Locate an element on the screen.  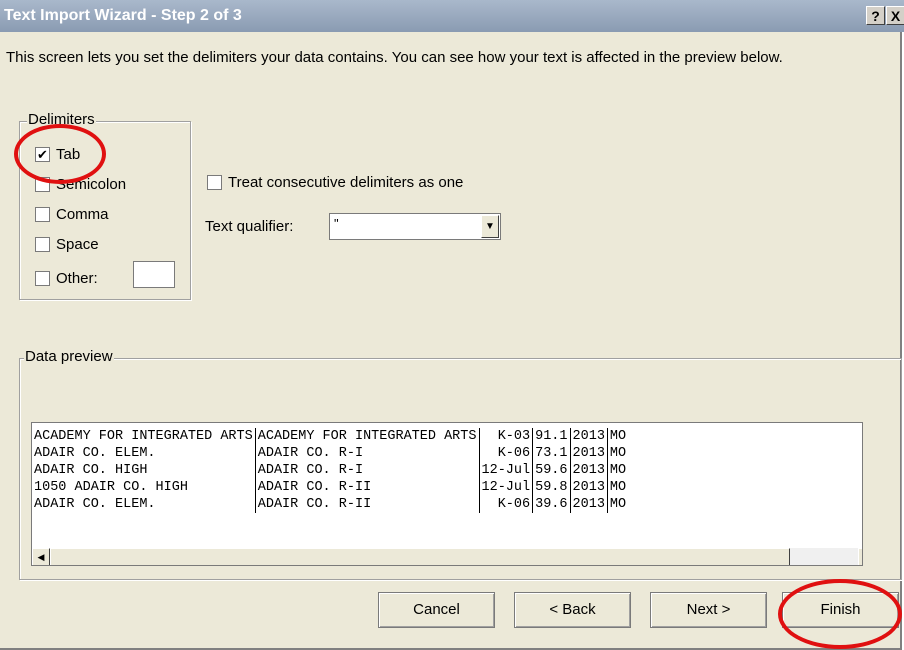
semicolon-checkbox-row: Semicolon is located at coordinates (80, 184).